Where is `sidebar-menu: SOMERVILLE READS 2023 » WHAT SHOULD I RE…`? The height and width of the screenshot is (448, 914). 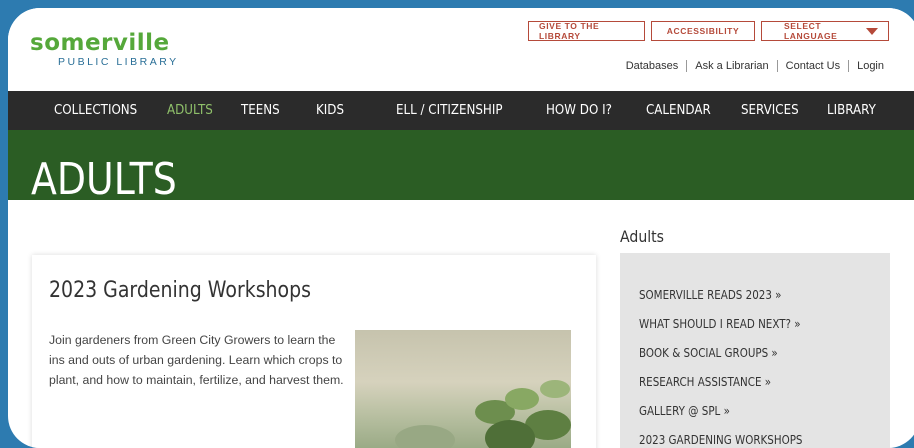
sidebar-menu: SOMERVILLE READS 2023 » WHAT SHOULD I RE… is located at coordinates (755, 350).